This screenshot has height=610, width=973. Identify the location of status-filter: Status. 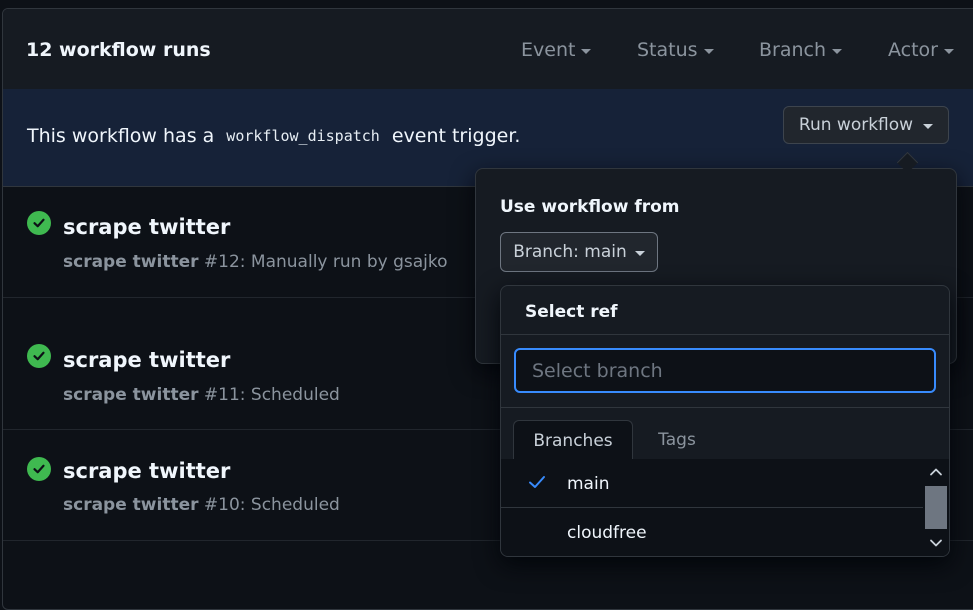
(675, 50).